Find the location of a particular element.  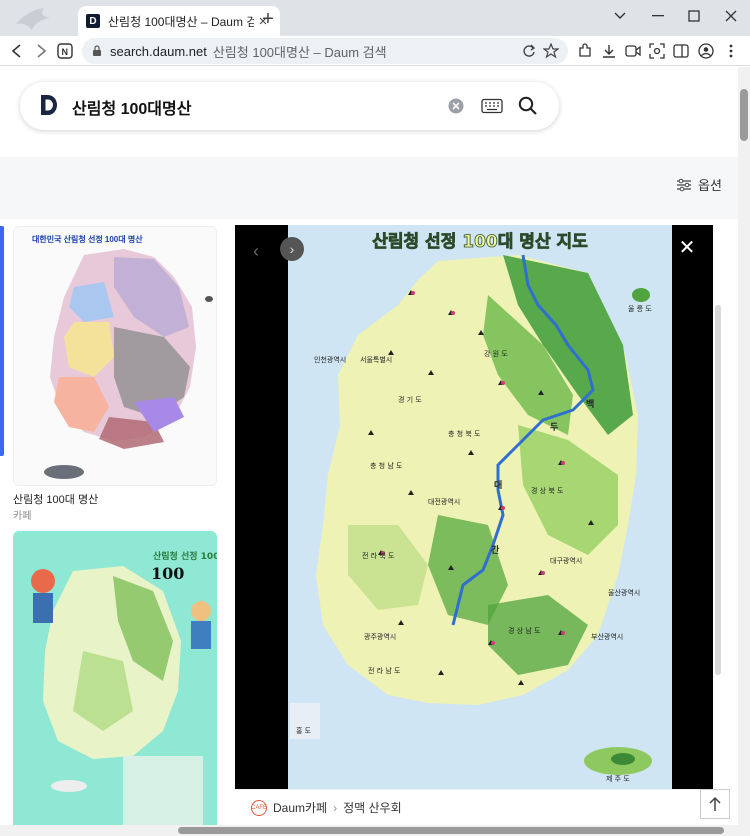

region-label-gyeongbuk: 경 상 북 도 is located at coordinates (547, 490).